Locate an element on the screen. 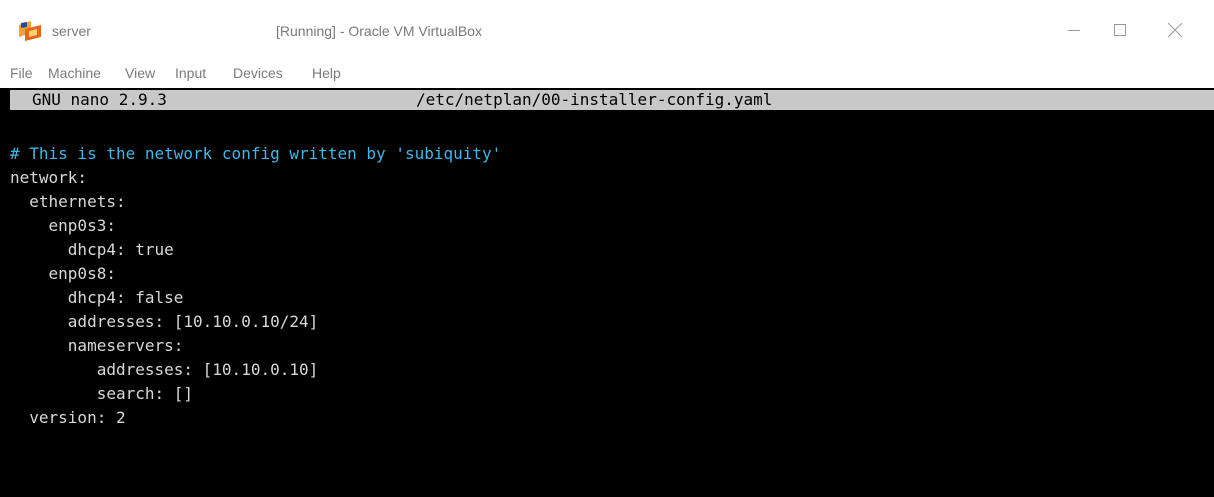 Image resolution: width=1214 pixels, height=497 pixels. close-icon is located at coordinates (1175, 30).